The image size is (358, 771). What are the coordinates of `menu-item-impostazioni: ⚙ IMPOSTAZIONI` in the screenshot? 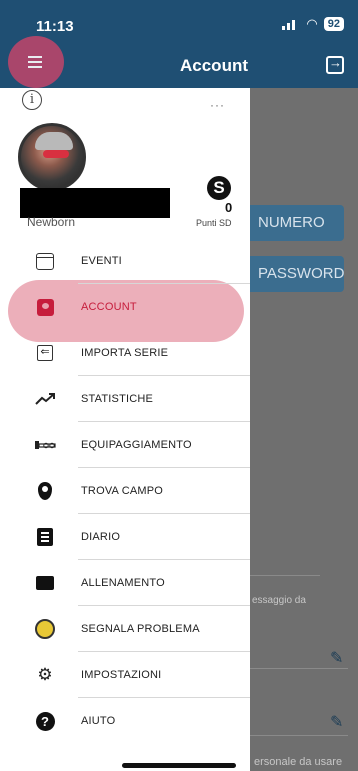 It's located at (125, 675).